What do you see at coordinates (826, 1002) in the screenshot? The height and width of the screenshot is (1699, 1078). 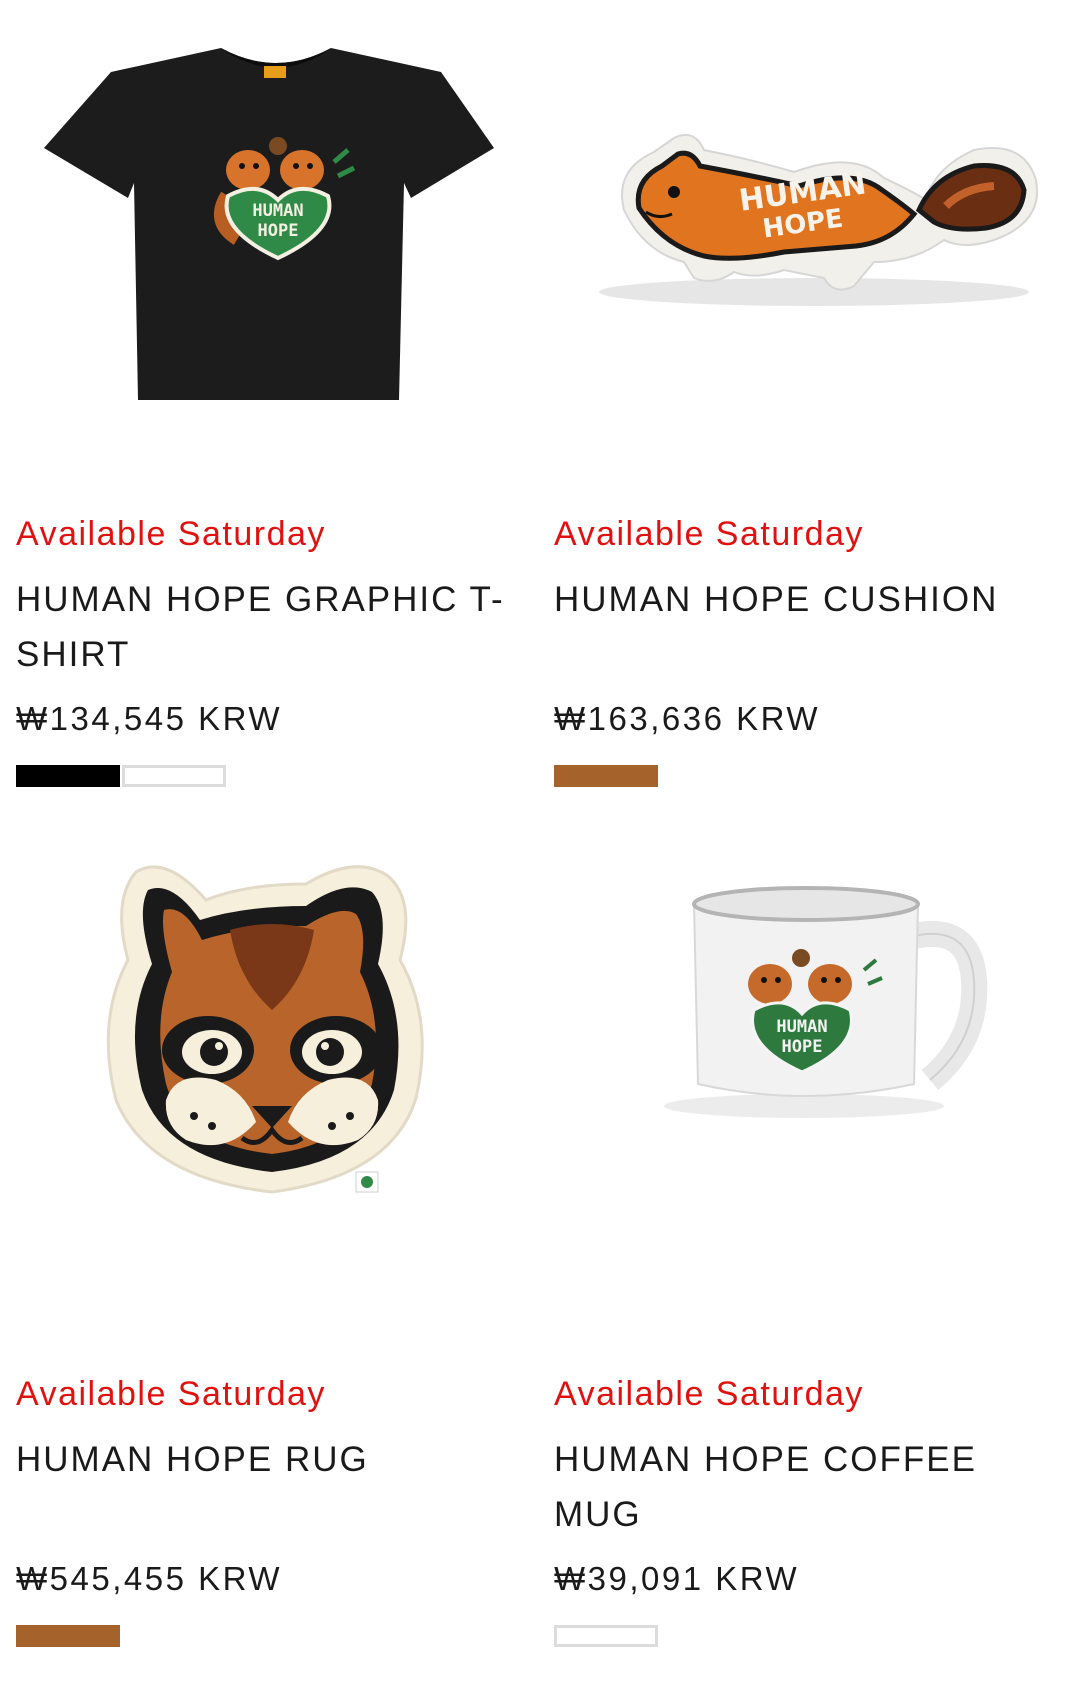 I see `coffee-mug-image: HUMAN HOPE` at bounding box center [826, 1002].